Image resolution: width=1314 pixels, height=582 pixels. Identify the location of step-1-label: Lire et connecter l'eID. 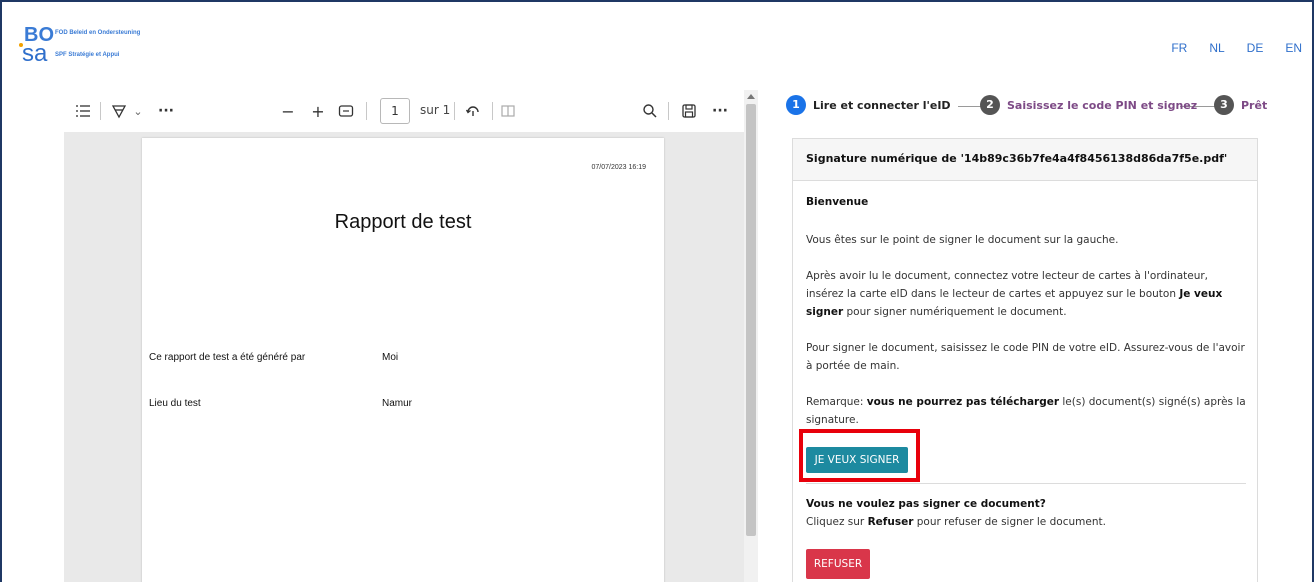
(882, 105).